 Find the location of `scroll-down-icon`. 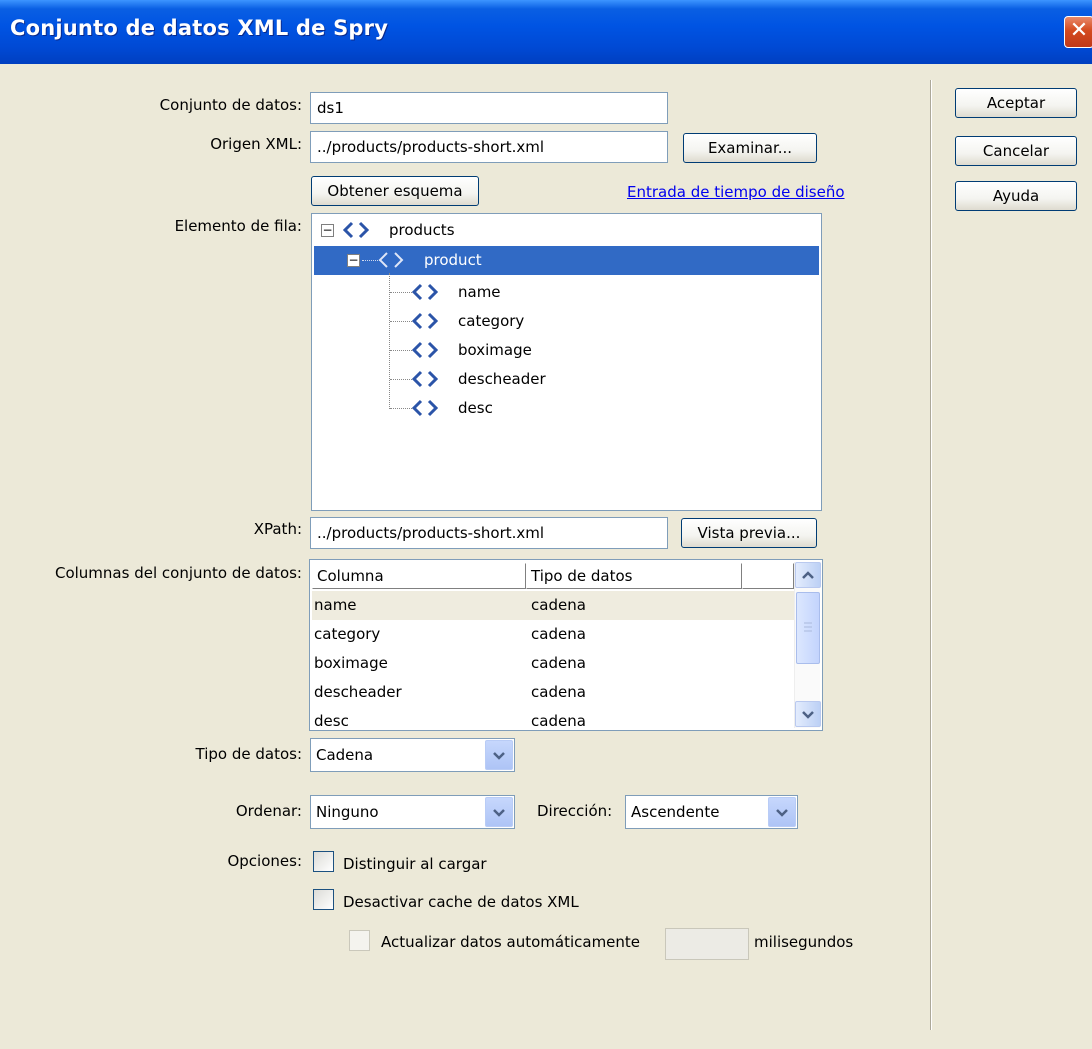

scroll-down-icon is located at coordinates (808, 714).